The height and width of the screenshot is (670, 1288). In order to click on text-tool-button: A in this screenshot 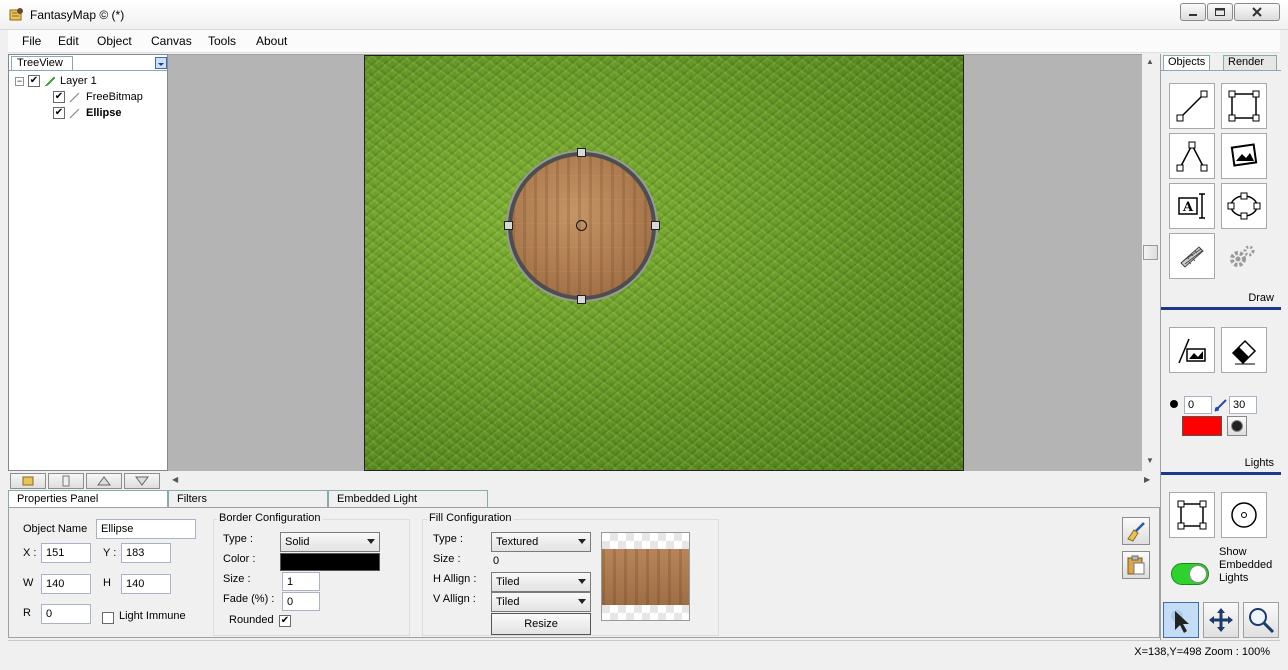, I will do `click(1192, 206)`.